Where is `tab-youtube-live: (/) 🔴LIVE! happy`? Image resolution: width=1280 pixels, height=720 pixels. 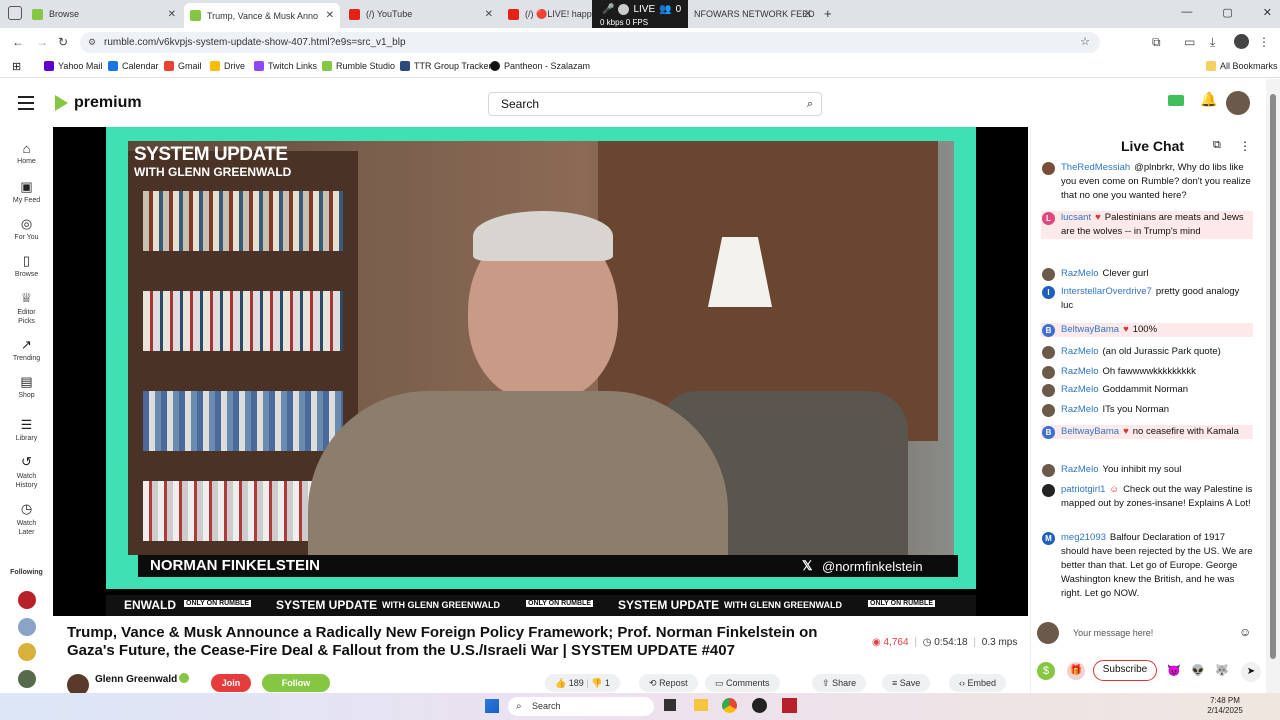 tab-youtube-live: (/) 🔴LIVE! happy is located at coordinates (547, 14).